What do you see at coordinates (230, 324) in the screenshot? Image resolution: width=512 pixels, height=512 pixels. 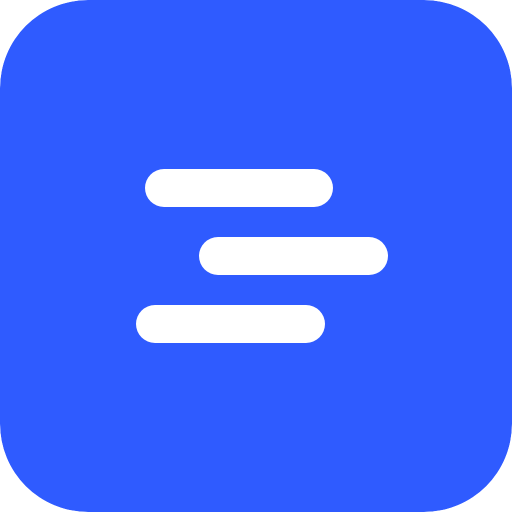 I see `menu-line-bottom` at bounding box center [230, 324].